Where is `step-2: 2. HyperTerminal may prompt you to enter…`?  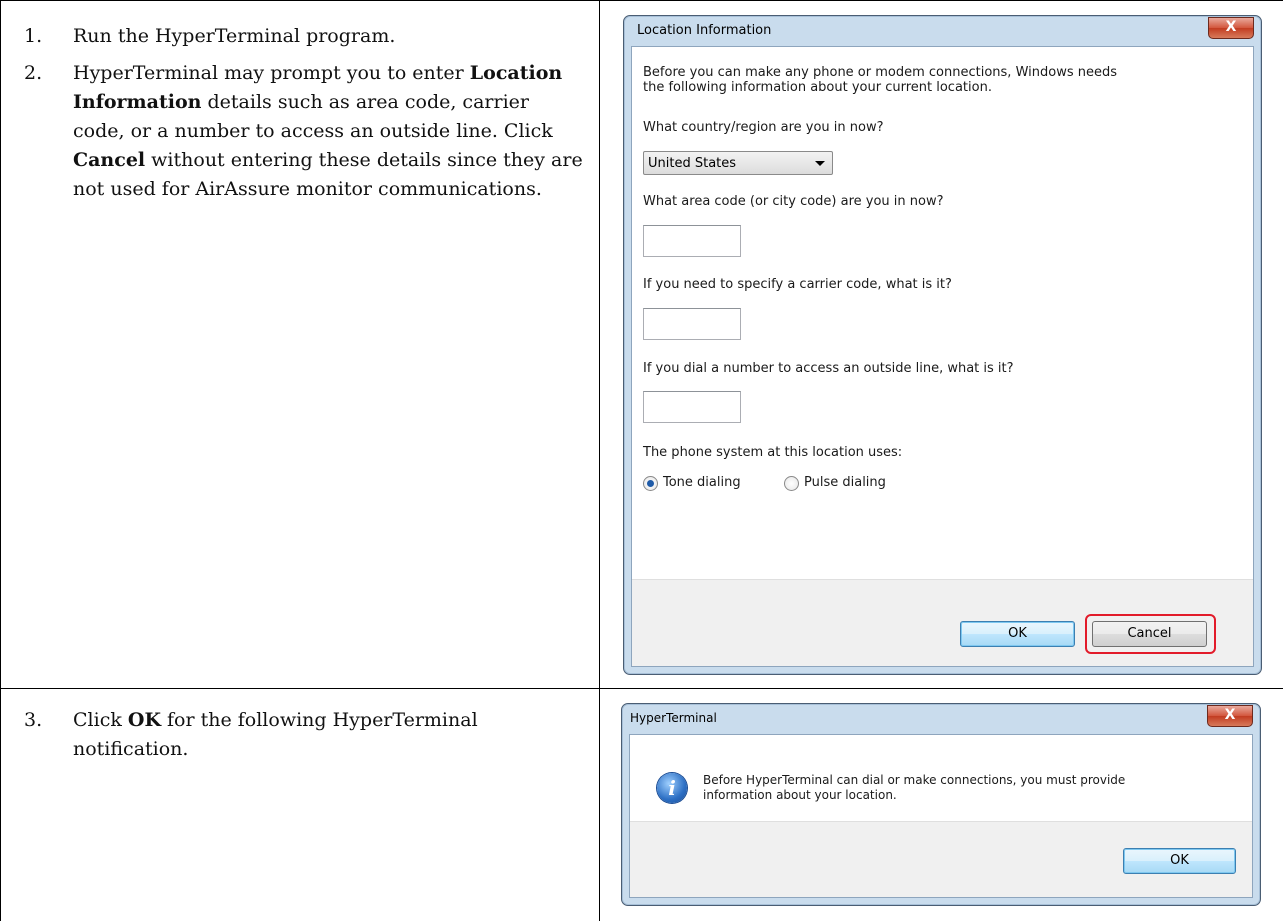
step-2: 2. HyperTerminal may prompt you to enter… is located at coordinates (304, 131).